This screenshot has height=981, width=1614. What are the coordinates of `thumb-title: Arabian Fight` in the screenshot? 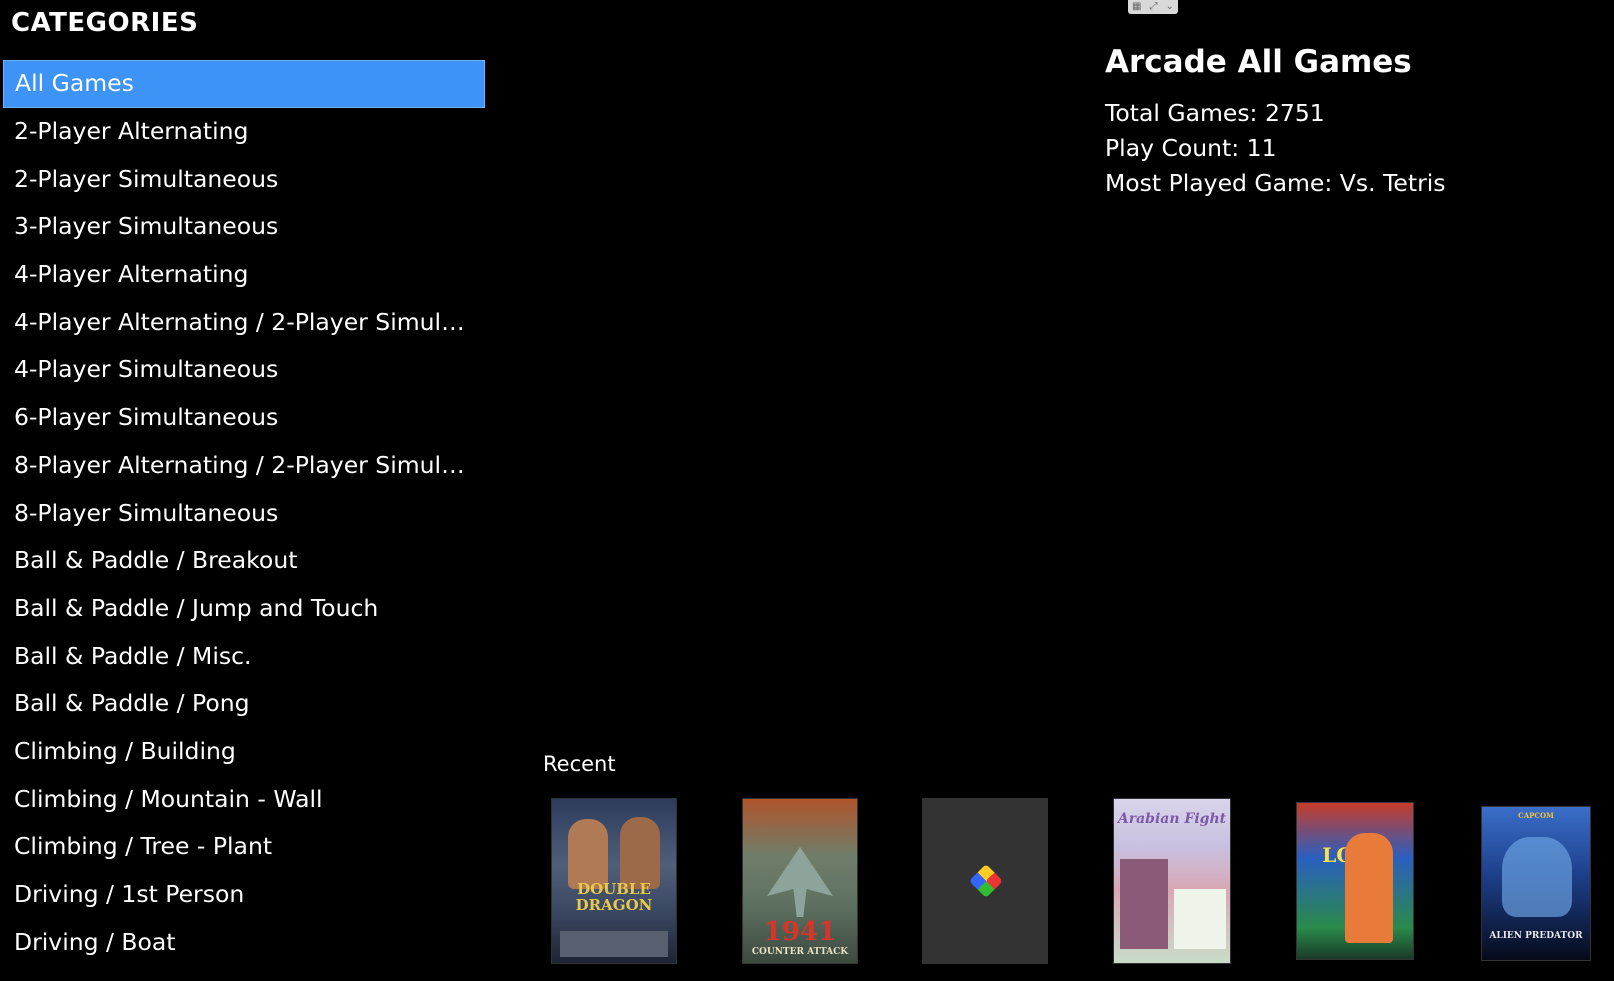 It's located at (1172, 819).